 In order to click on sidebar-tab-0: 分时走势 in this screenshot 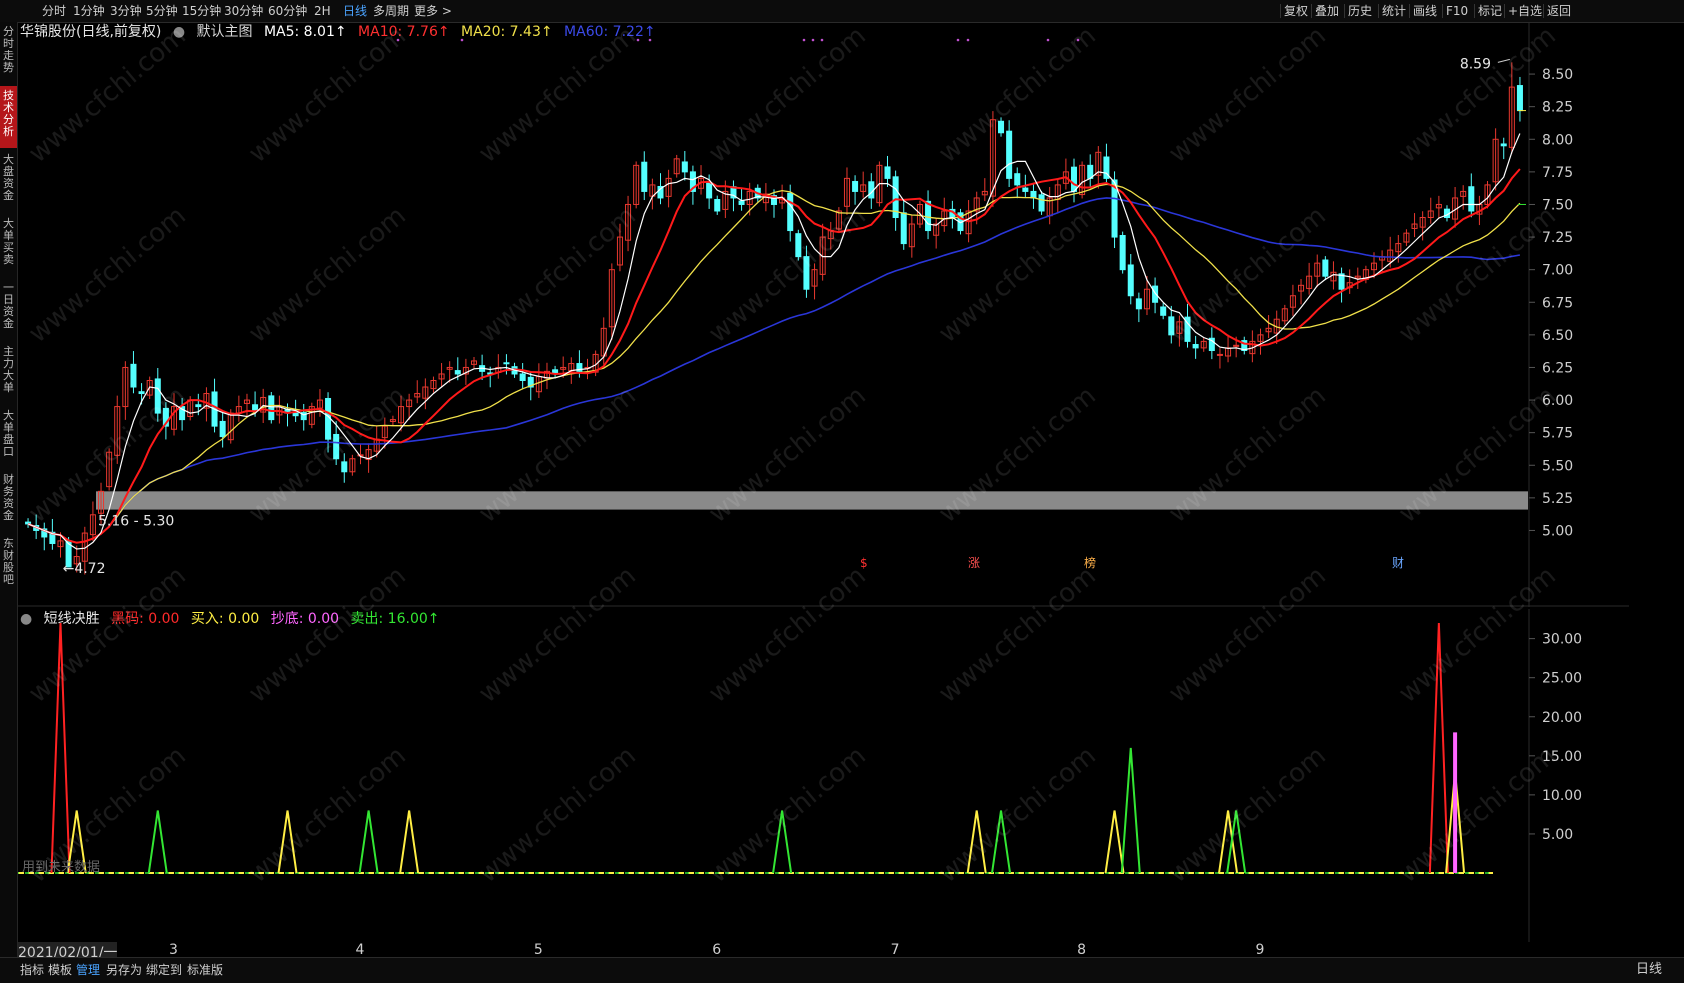, I will do `click(8, 53)`.